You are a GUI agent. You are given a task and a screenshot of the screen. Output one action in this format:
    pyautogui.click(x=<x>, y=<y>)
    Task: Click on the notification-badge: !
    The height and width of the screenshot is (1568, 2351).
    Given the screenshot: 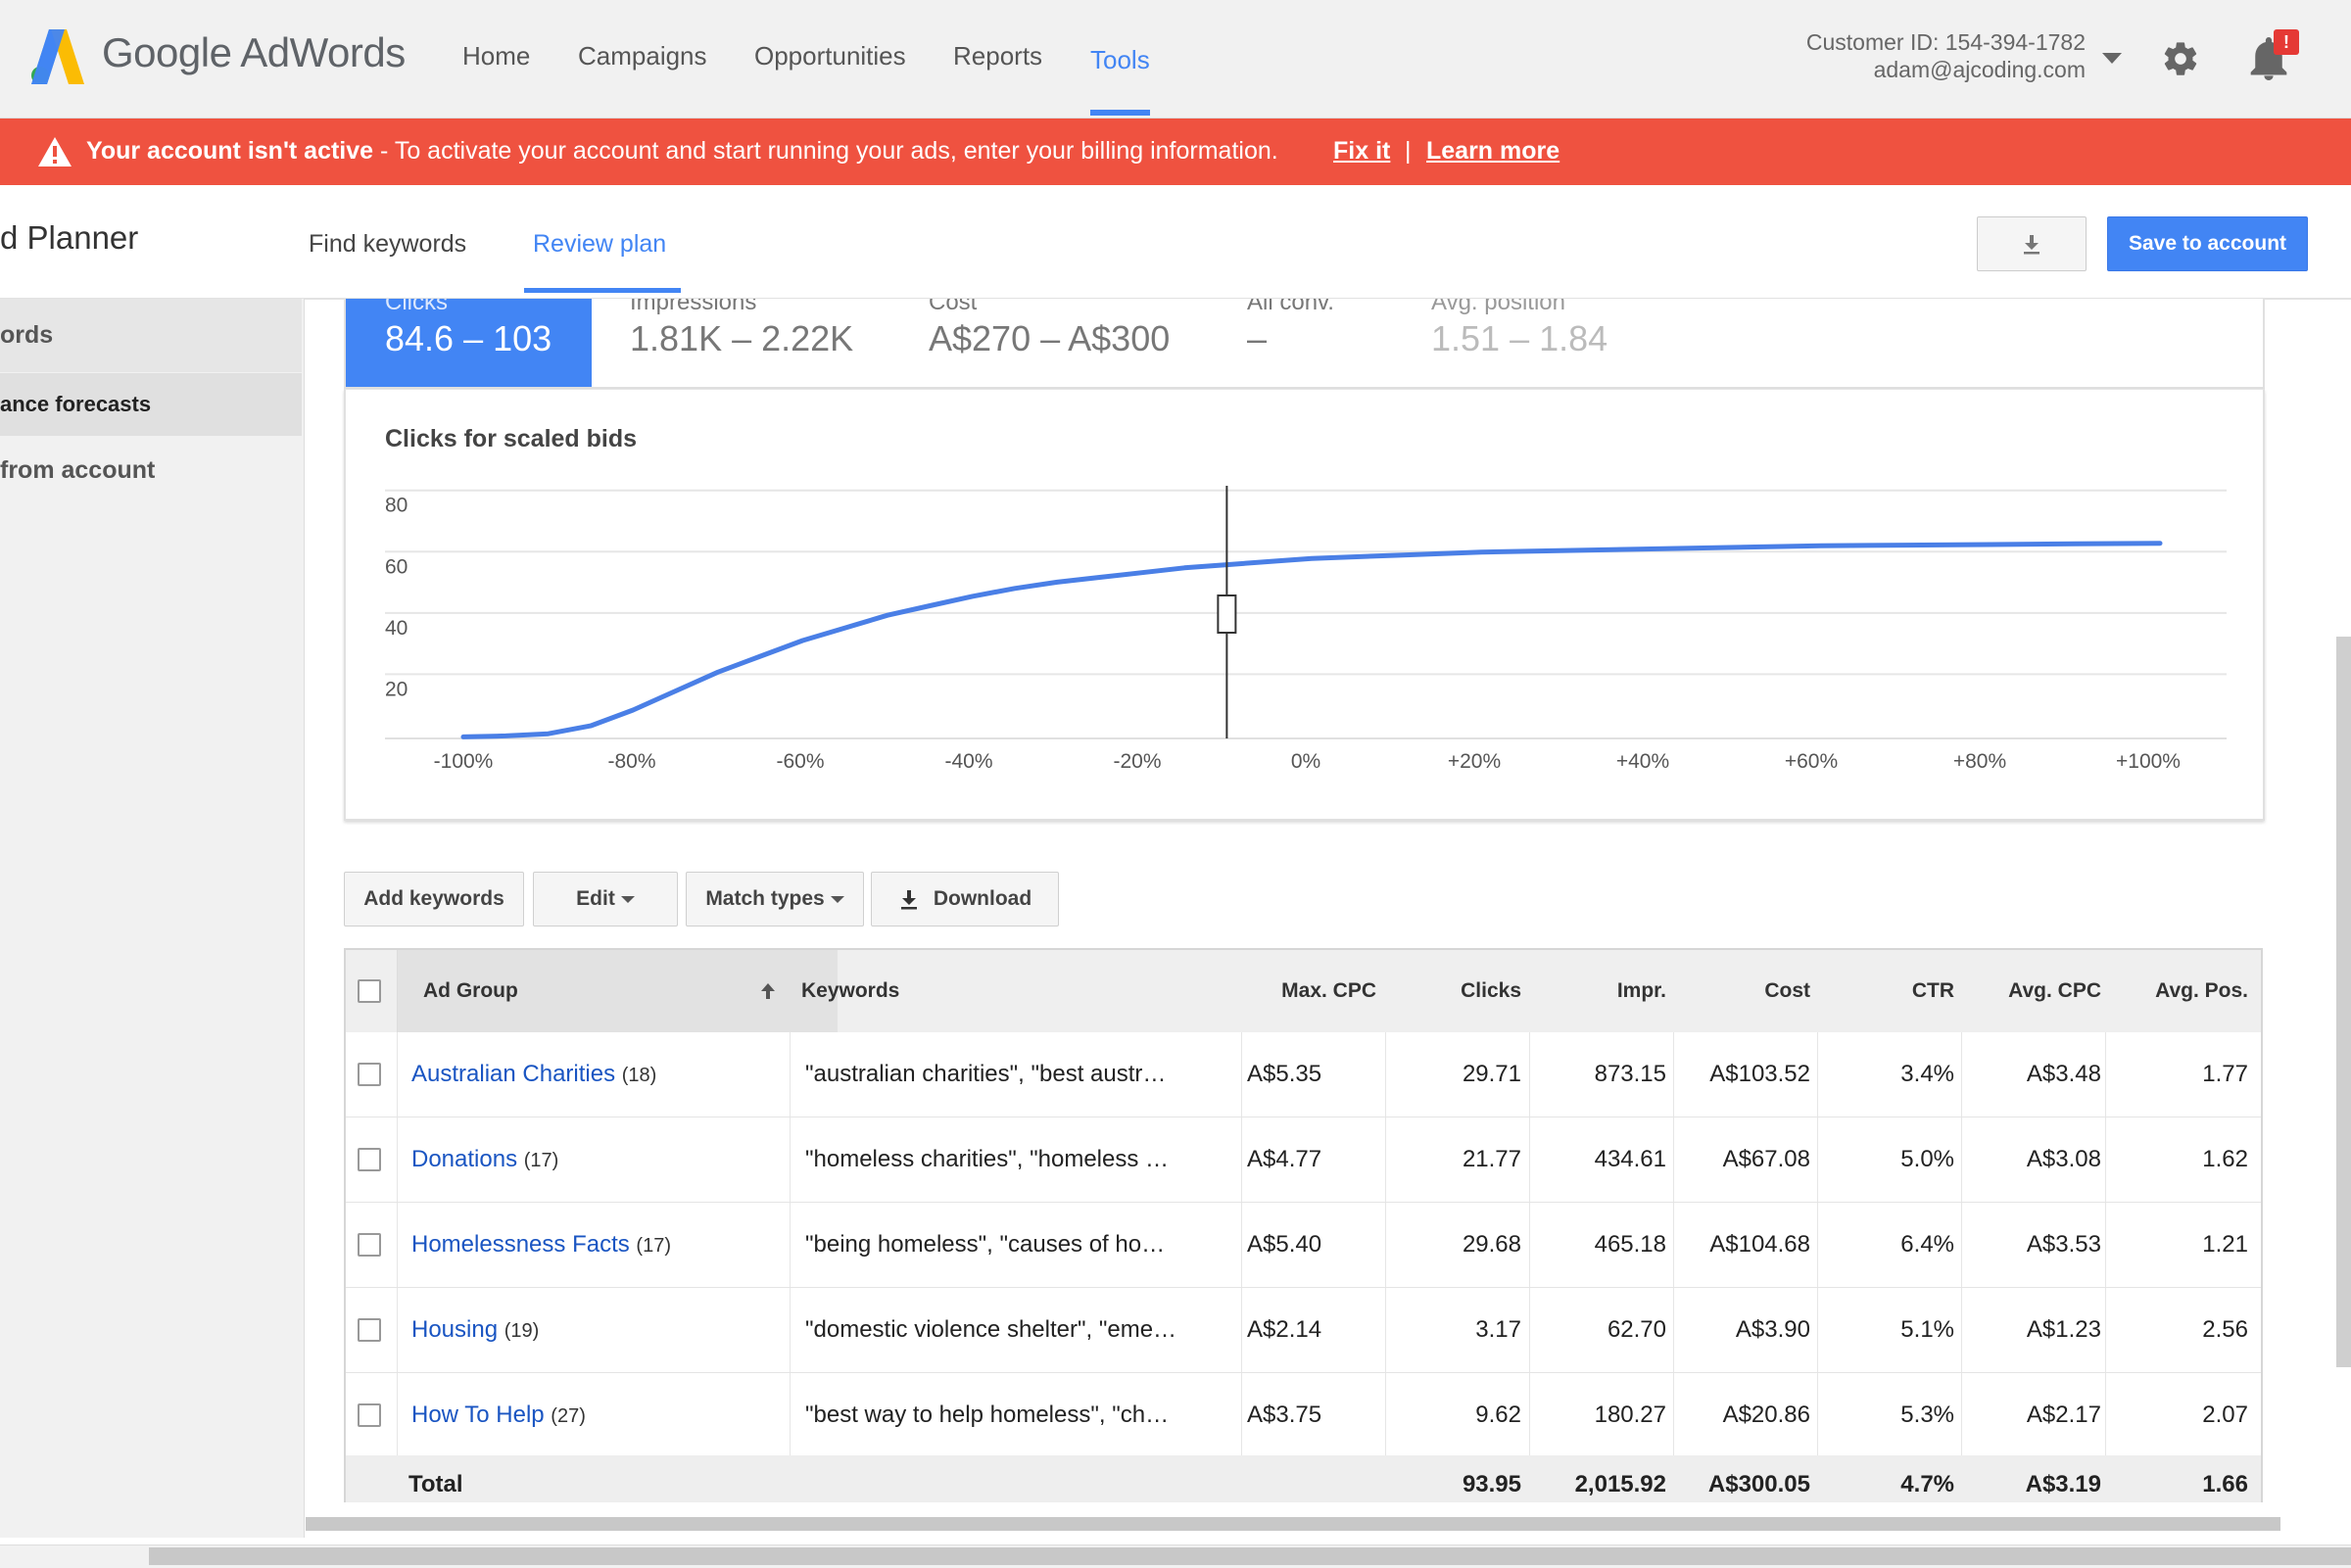 What is the action you would take?
    pyautogui.click(x=2287, y=42)
    